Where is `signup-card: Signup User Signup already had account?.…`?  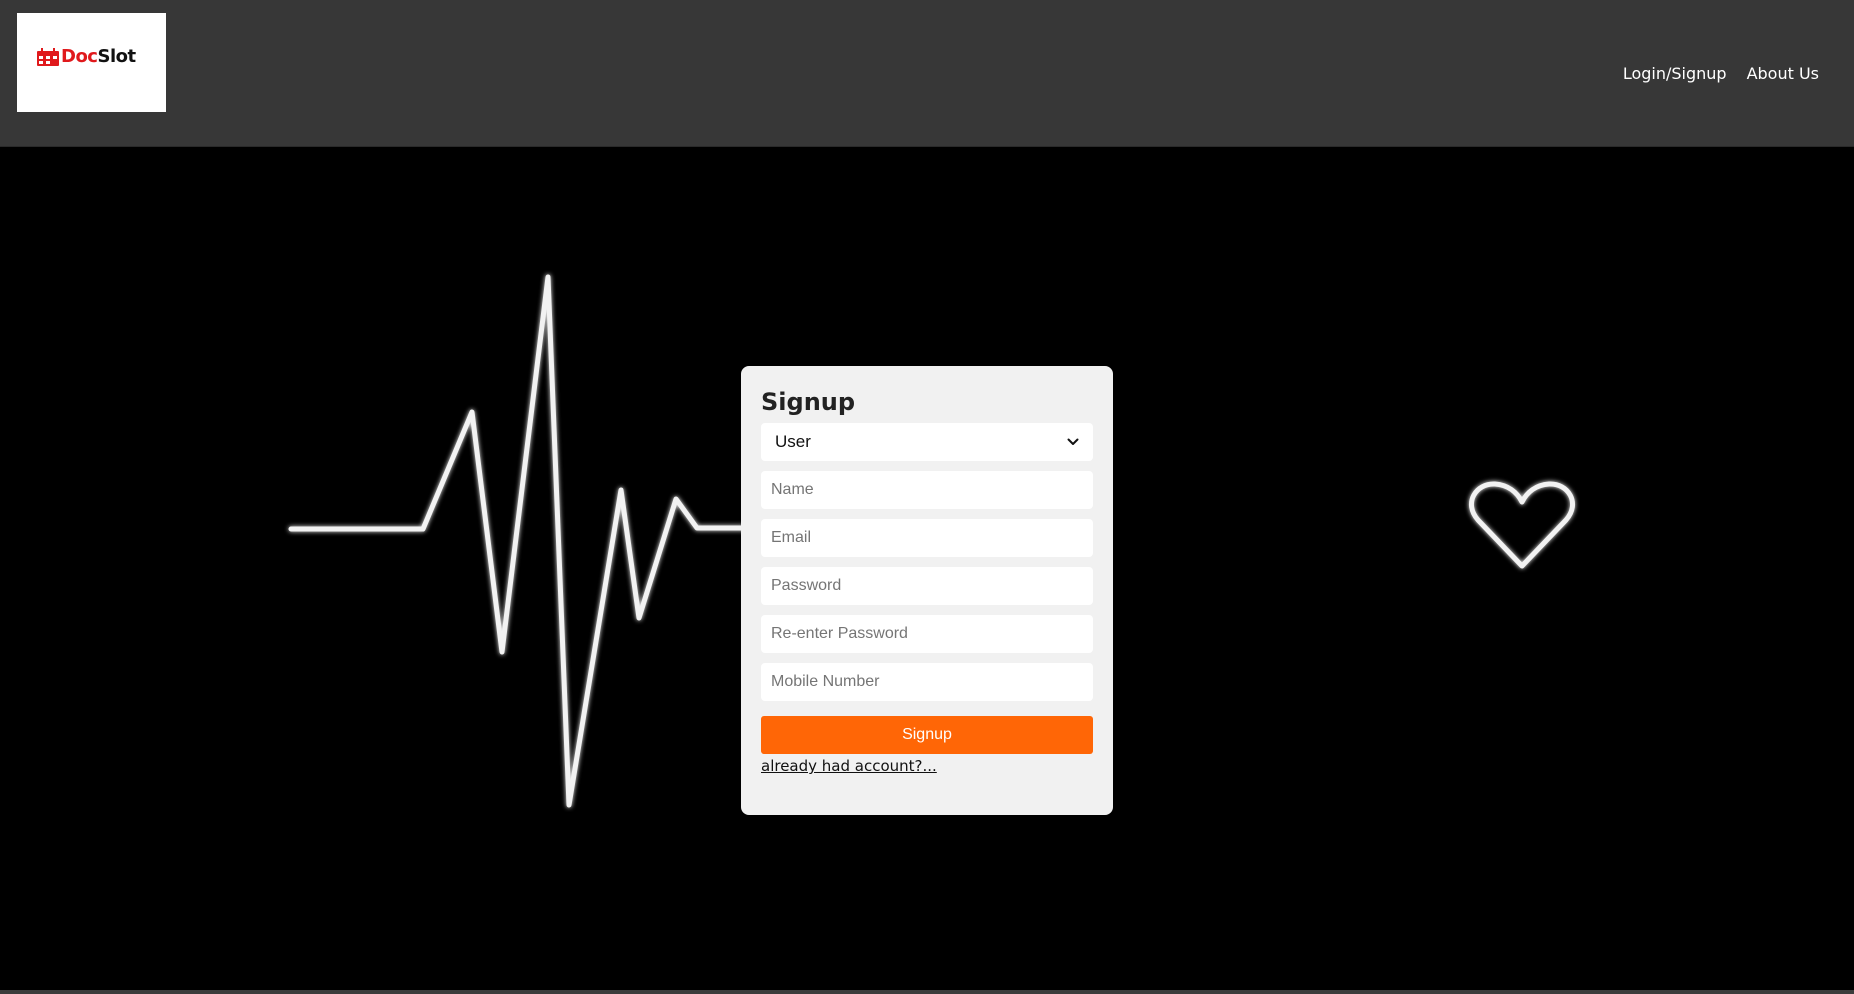
signup-card: Signup User Signup already had account?.… is located at coordinates (927, 590).